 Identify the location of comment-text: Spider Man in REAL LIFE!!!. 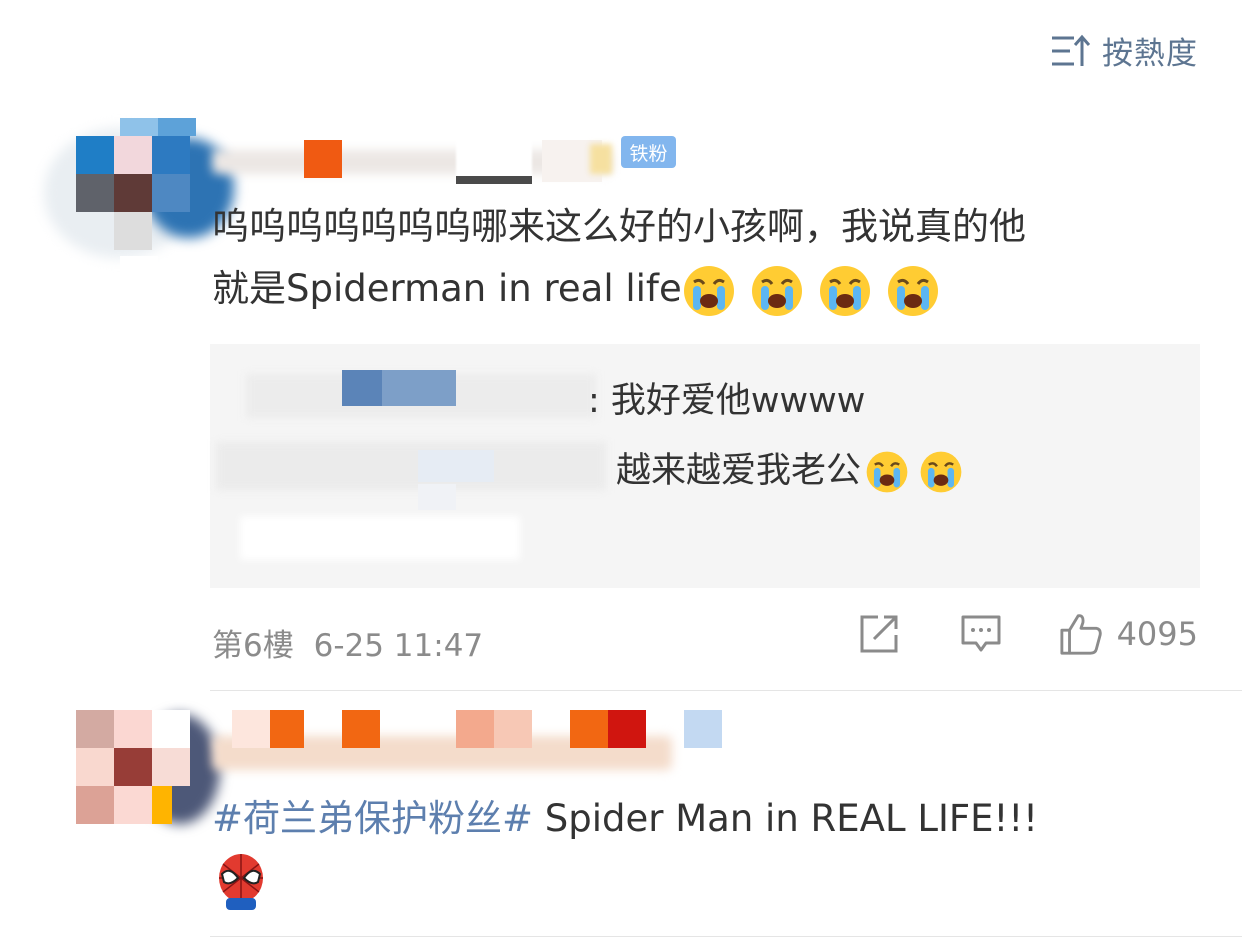
(786, 818).